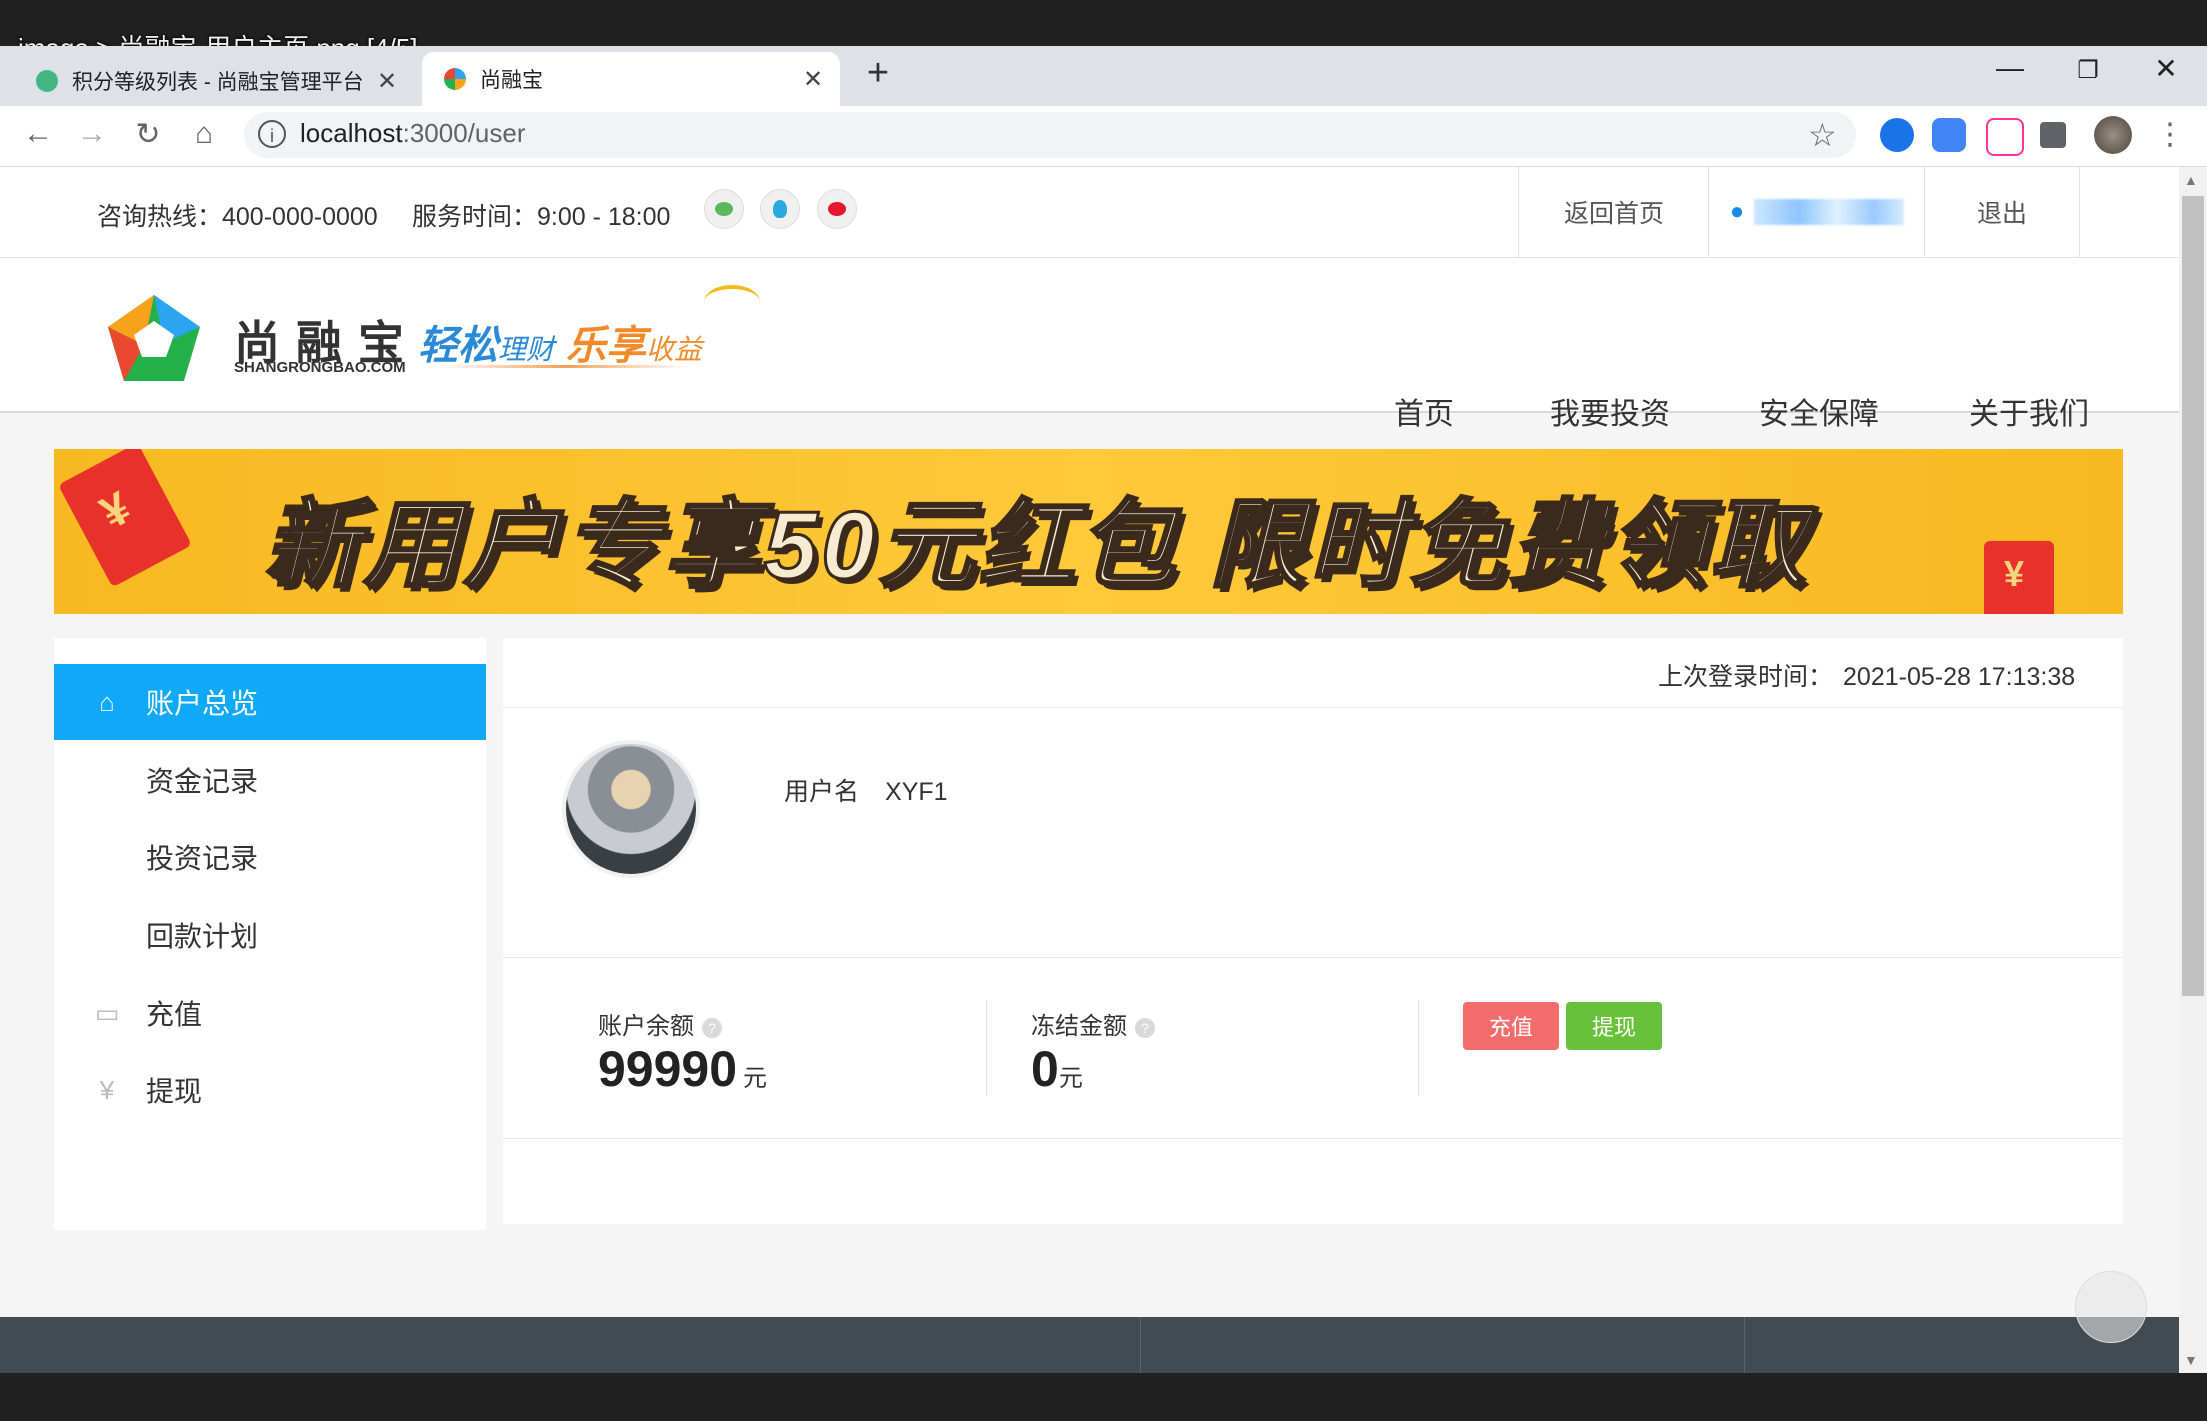 Image resolution: width=2207 pixels, height=1421 pixels. What do you see at coordinates (202, 858) in the screenshot?
I see `sidebar-item-label: 投资记录` at bounding box center [202, 858].